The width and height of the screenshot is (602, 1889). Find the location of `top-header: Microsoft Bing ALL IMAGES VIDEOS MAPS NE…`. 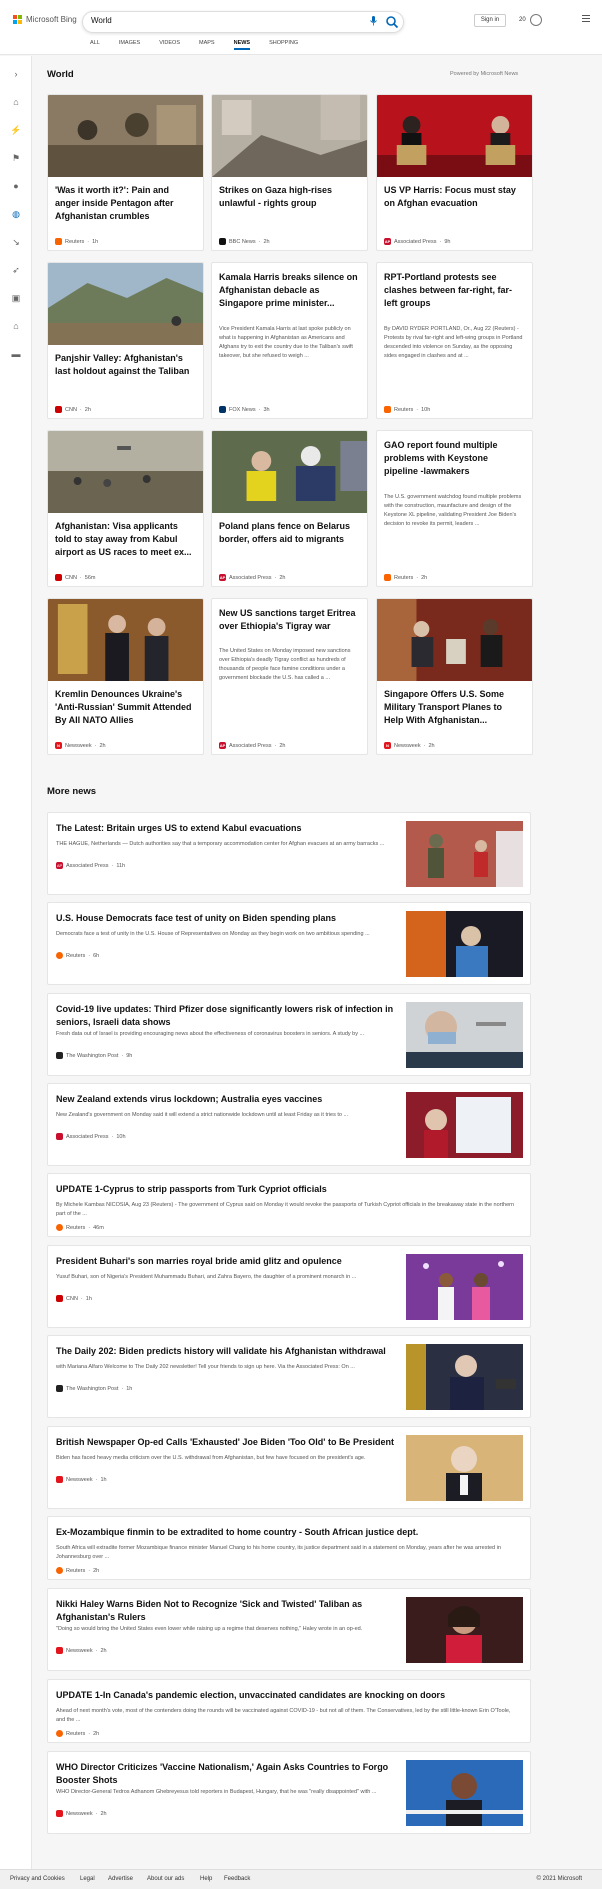

top-header: Microsoft Bing ALL IMAGES VIDEOS MAPS NE… is located at coordinates (301, 27).